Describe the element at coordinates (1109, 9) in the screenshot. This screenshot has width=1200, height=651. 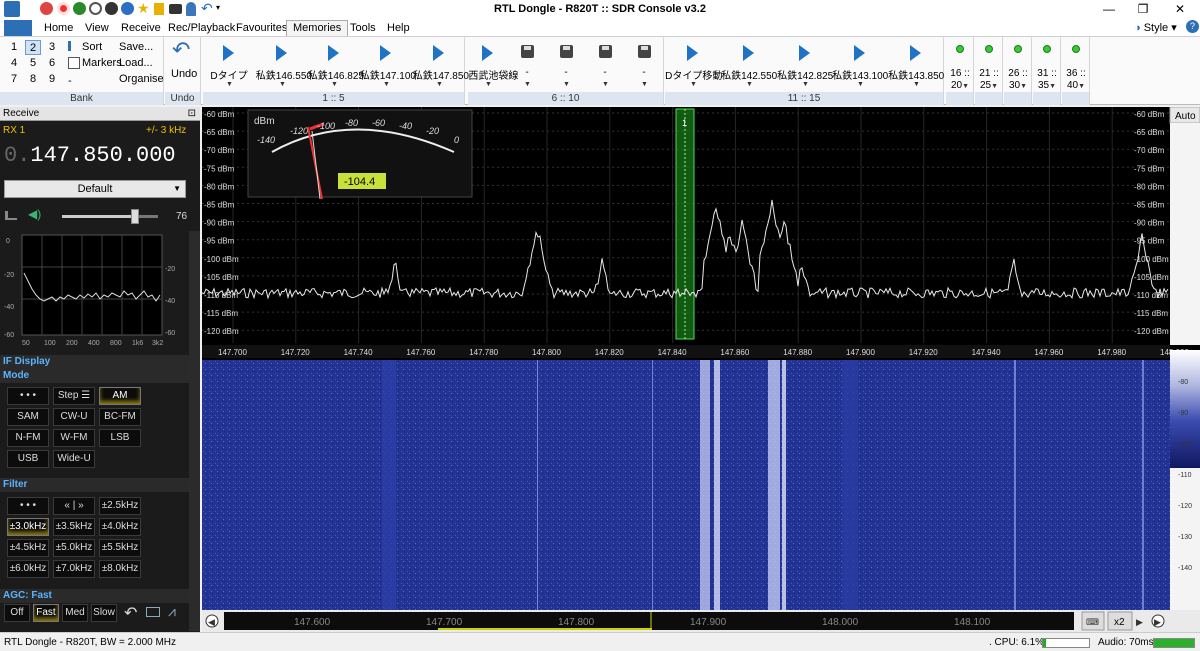
I see `minimize-button: —` at that location.